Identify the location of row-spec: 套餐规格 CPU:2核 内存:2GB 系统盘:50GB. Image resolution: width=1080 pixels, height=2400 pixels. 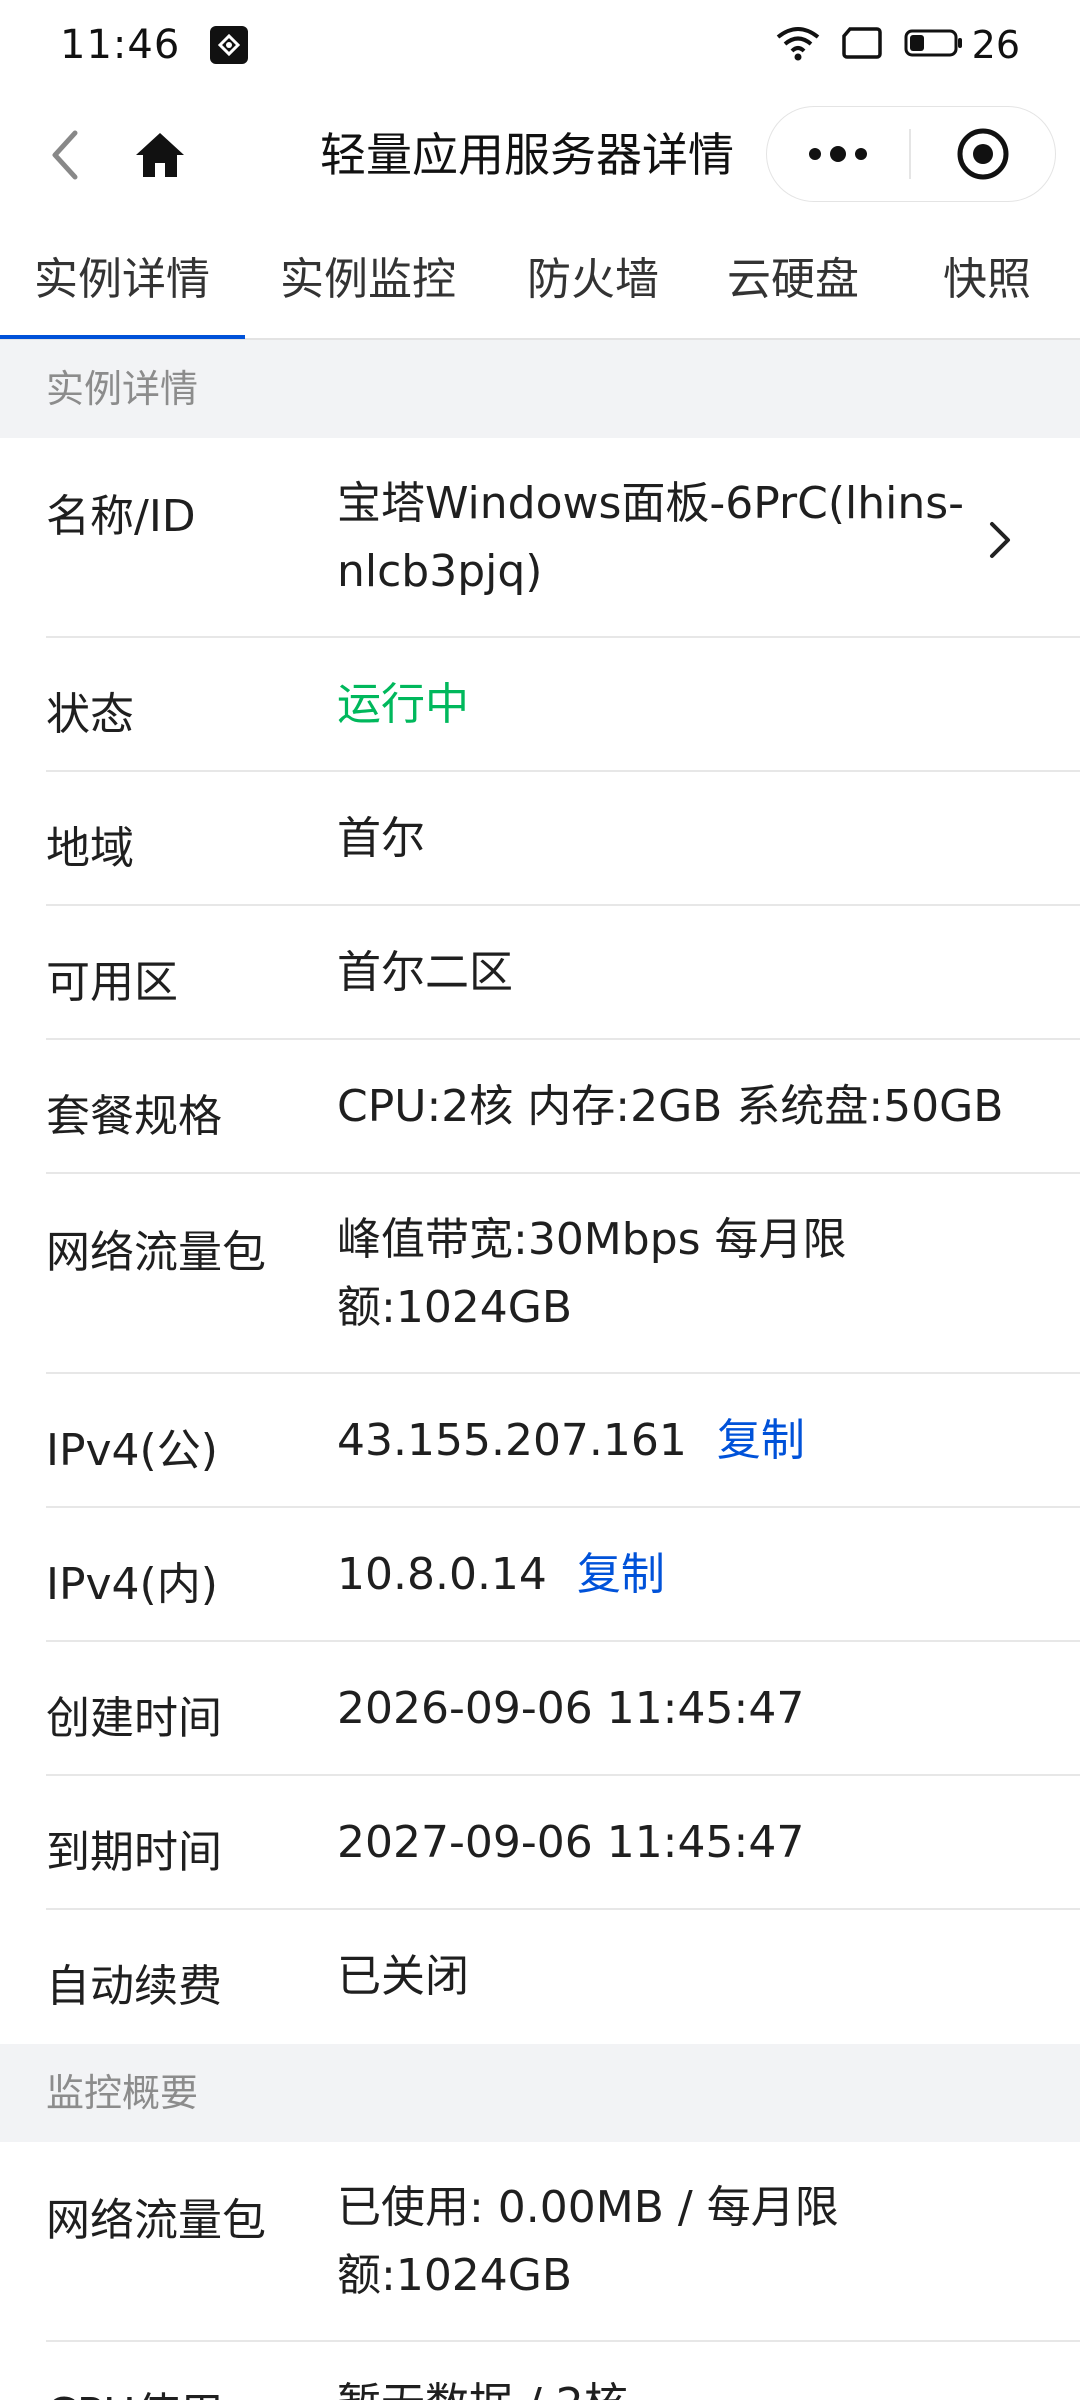
(540, 1107).